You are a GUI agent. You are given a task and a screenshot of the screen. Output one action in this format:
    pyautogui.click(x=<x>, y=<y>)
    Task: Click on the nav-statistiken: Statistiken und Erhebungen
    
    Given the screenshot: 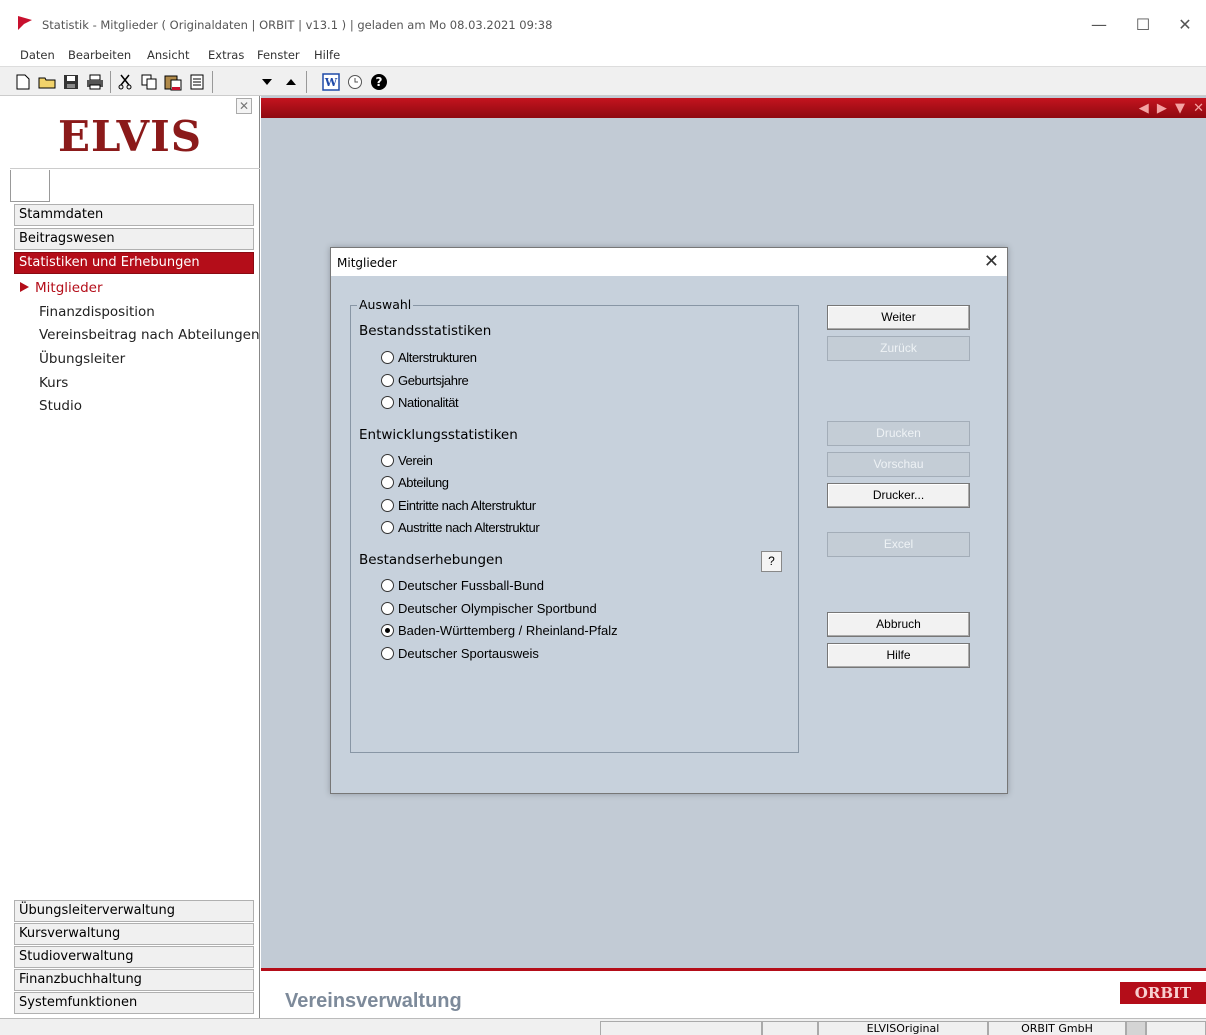 What is the action you would take?
    pyautogui.click(x=134, y=263)
    